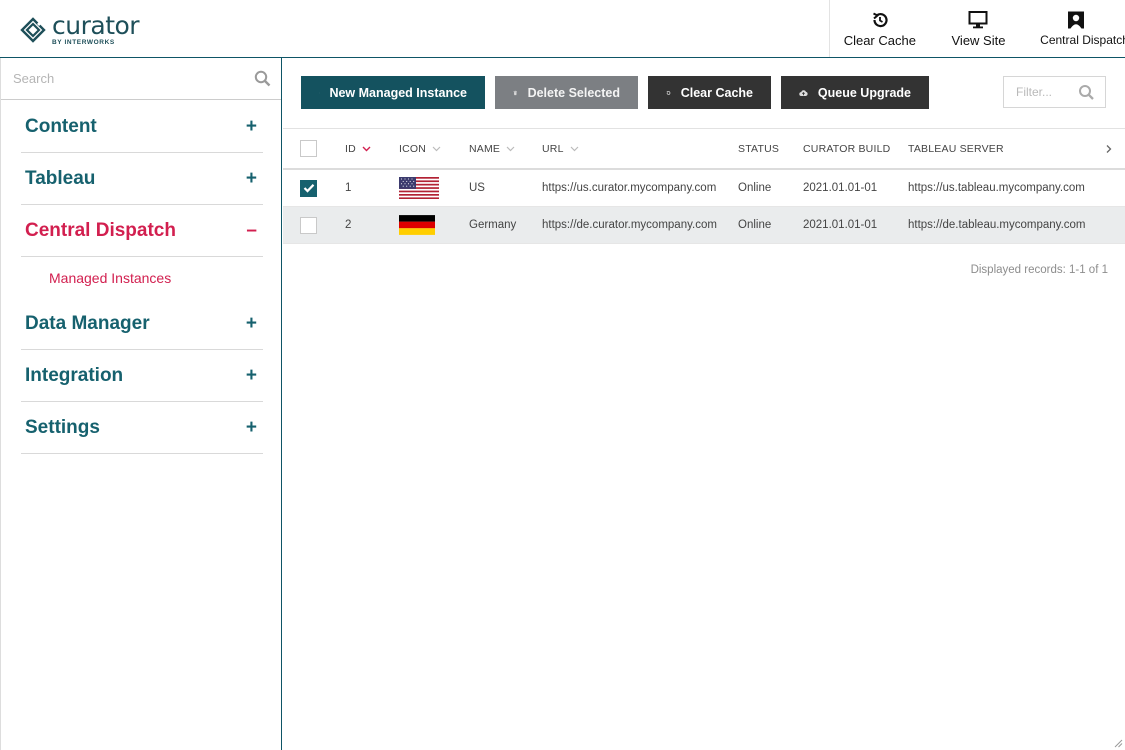 The image size is (1125, 750). I want to click on filter-box, so click(1054, 92).